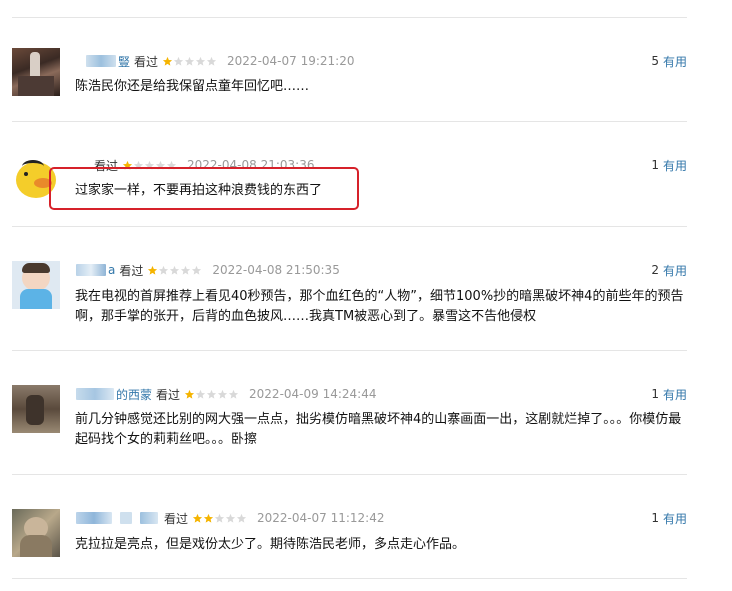  What do you see at coordinates (270, 544) in the screenshot?
I see `review-text: 克拉拉是亮点，但是戏份太少了。期待陈浩民老师，多点走心作品。` at bounding box center [270, 544].